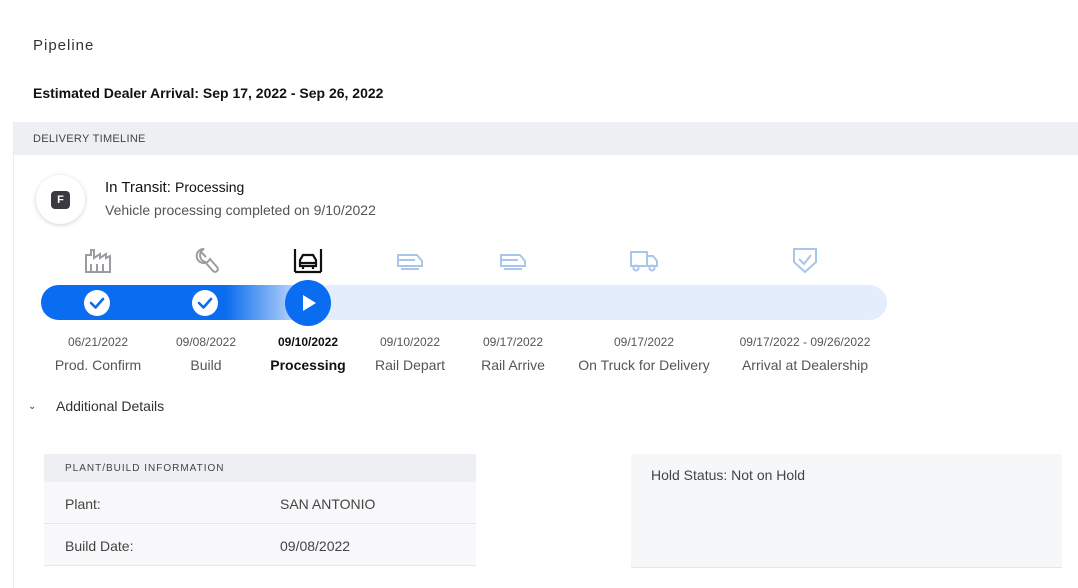 The image size is (1078, 588). I want to click on plant-value: SAN ANTONIO, so click(328, 504).